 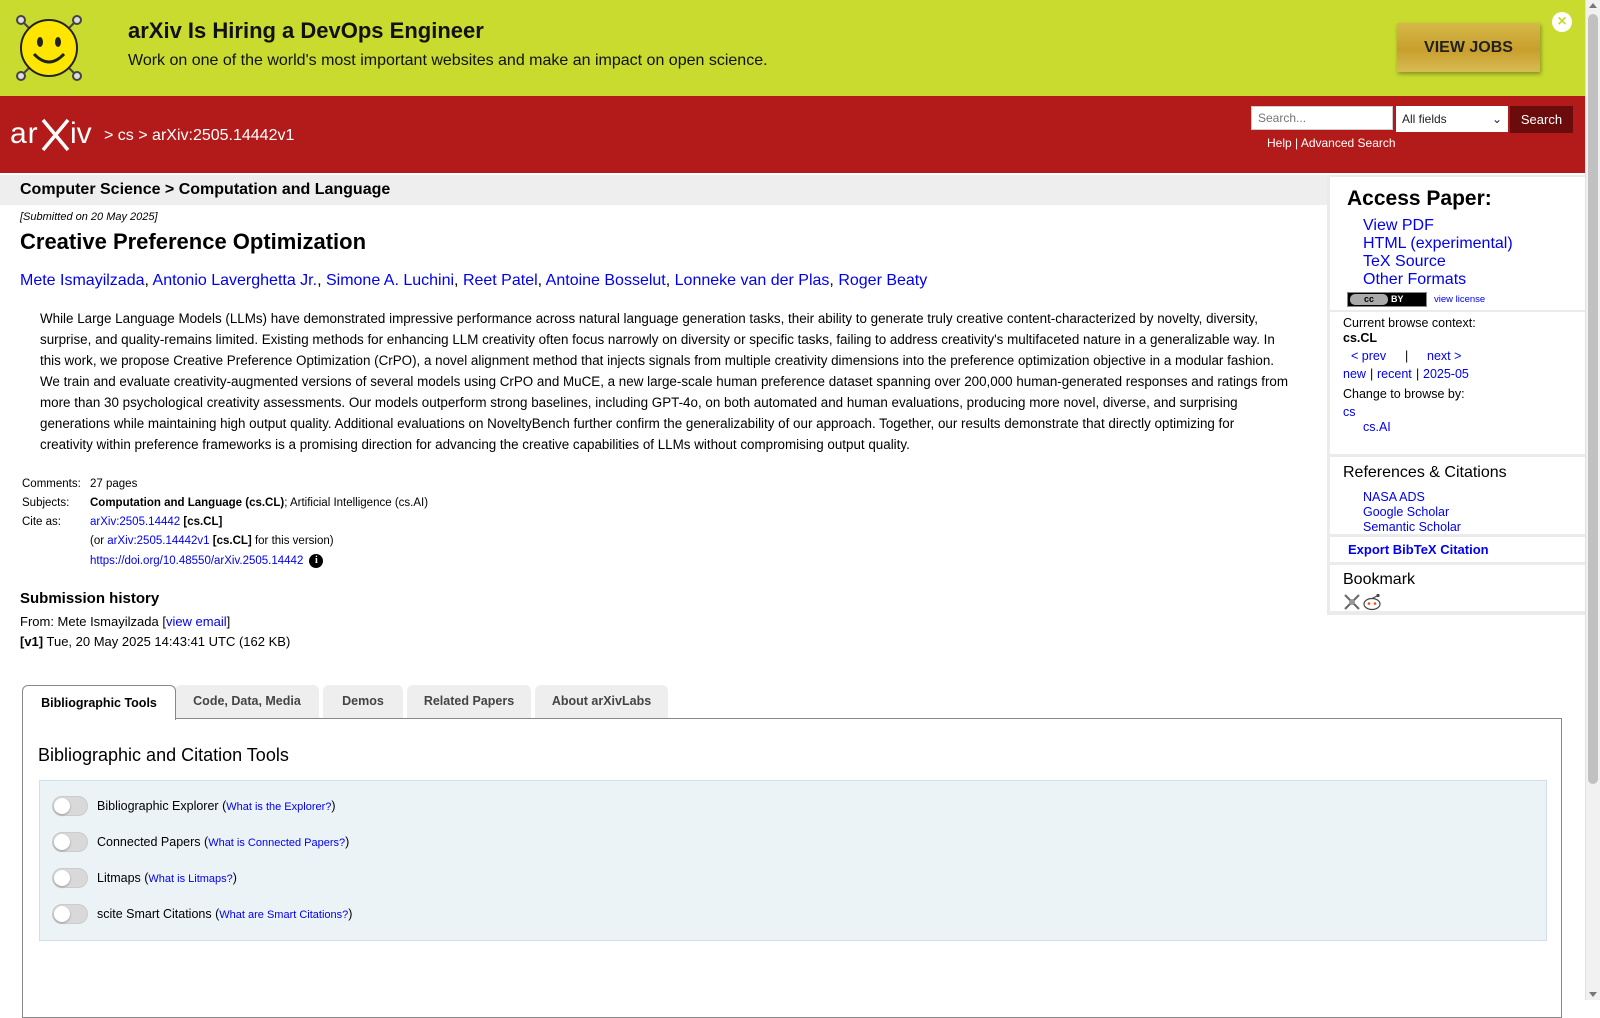 What do you see at coordinates (1457, 588) in the screenshot?
I see `bookmark-box: Bookmark` at bounding box center [1457, 588].